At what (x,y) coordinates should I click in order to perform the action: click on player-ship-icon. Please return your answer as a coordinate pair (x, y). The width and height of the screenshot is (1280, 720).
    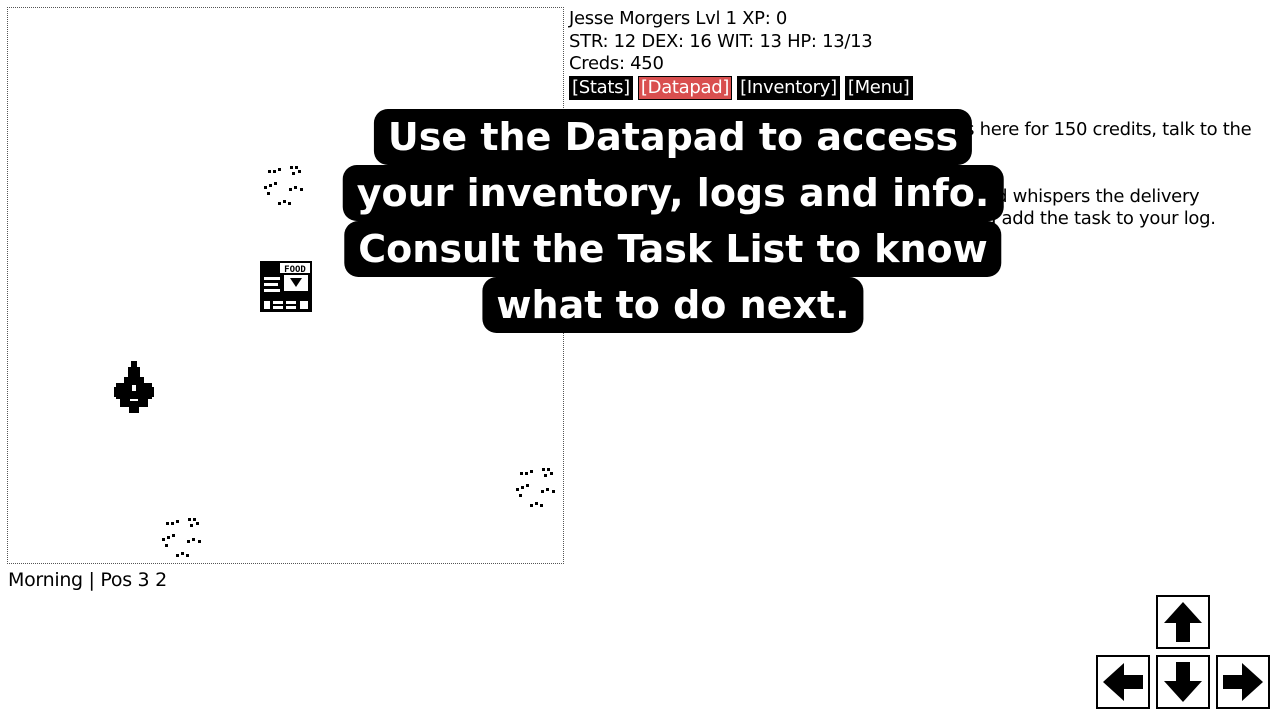
    Looking at the image, I should click on (134, 387).